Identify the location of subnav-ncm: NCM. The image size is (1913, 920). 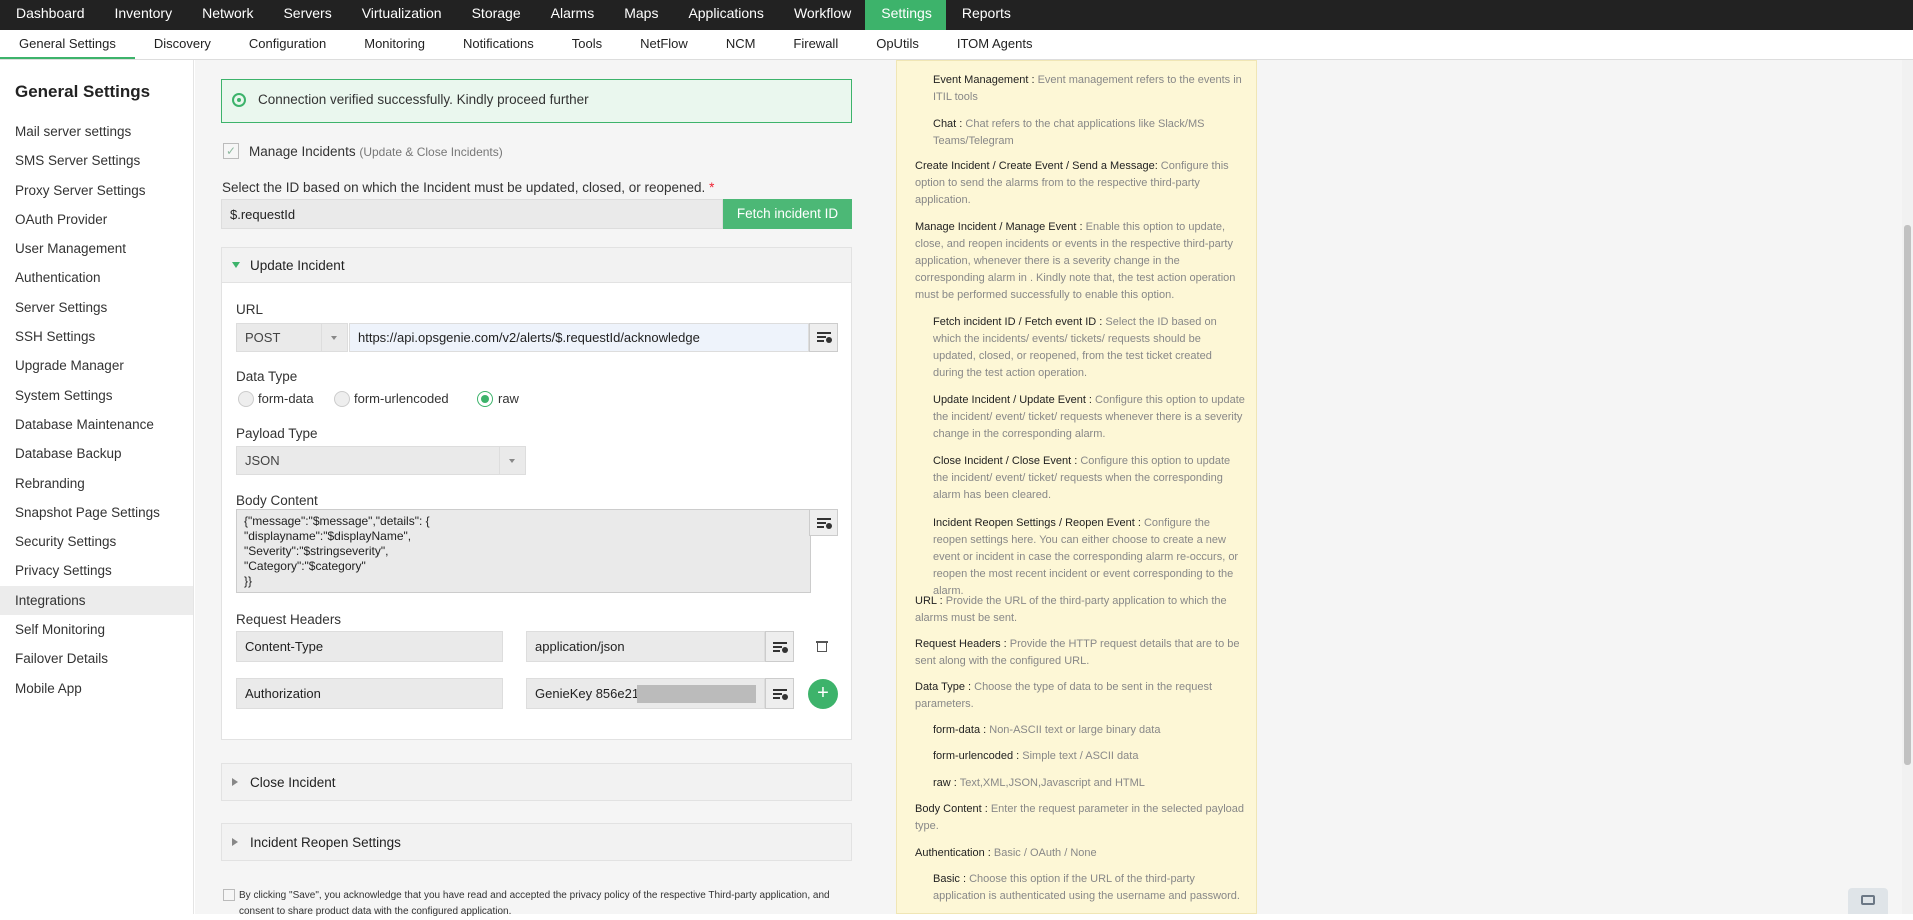
(741, 44).